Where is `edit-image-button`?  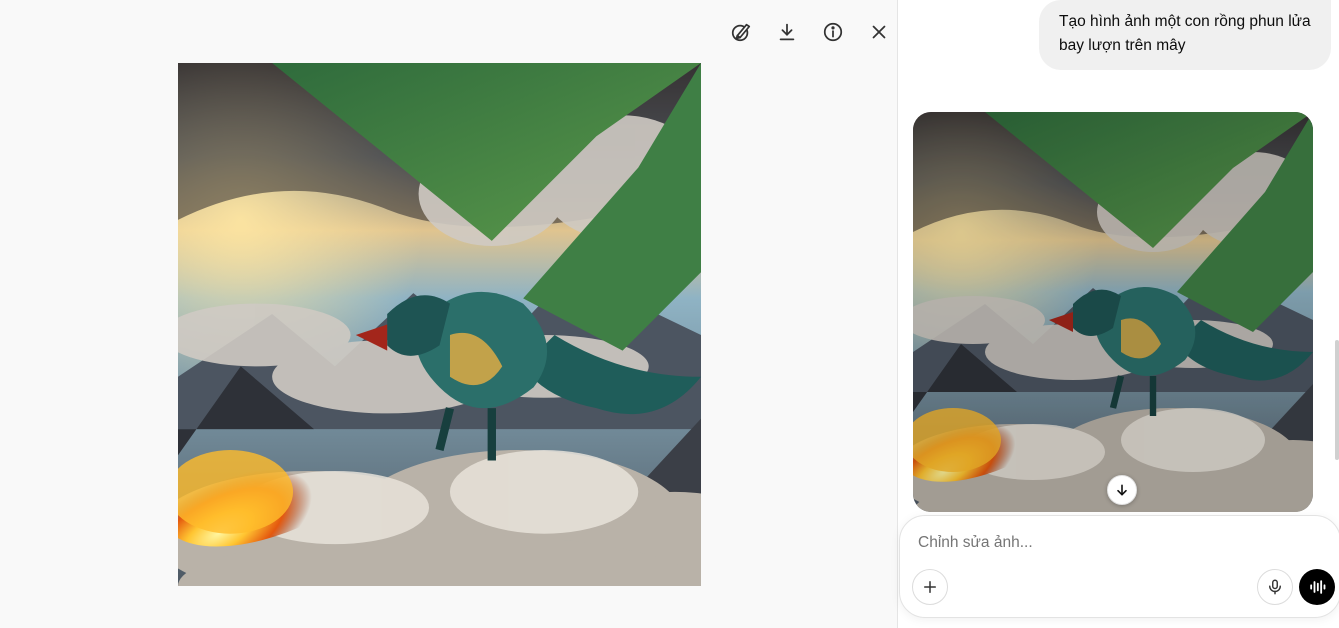
edit-image-button is located at coordinates (741, 32).